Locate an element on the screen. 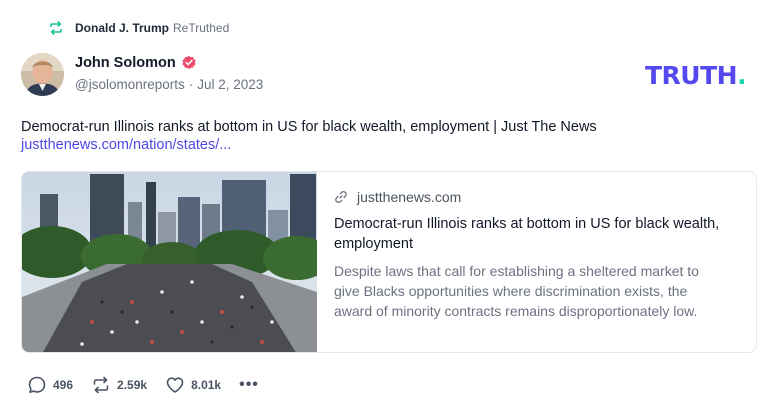  post-date: Jul 2, 2023 is located at coordinates (230, 84).